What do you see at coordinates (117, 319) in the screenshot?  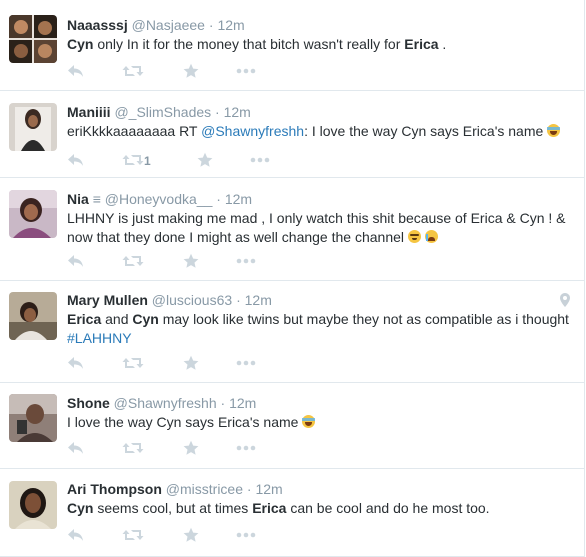 I see `text-segment: and` at bounding box center [117, 319].